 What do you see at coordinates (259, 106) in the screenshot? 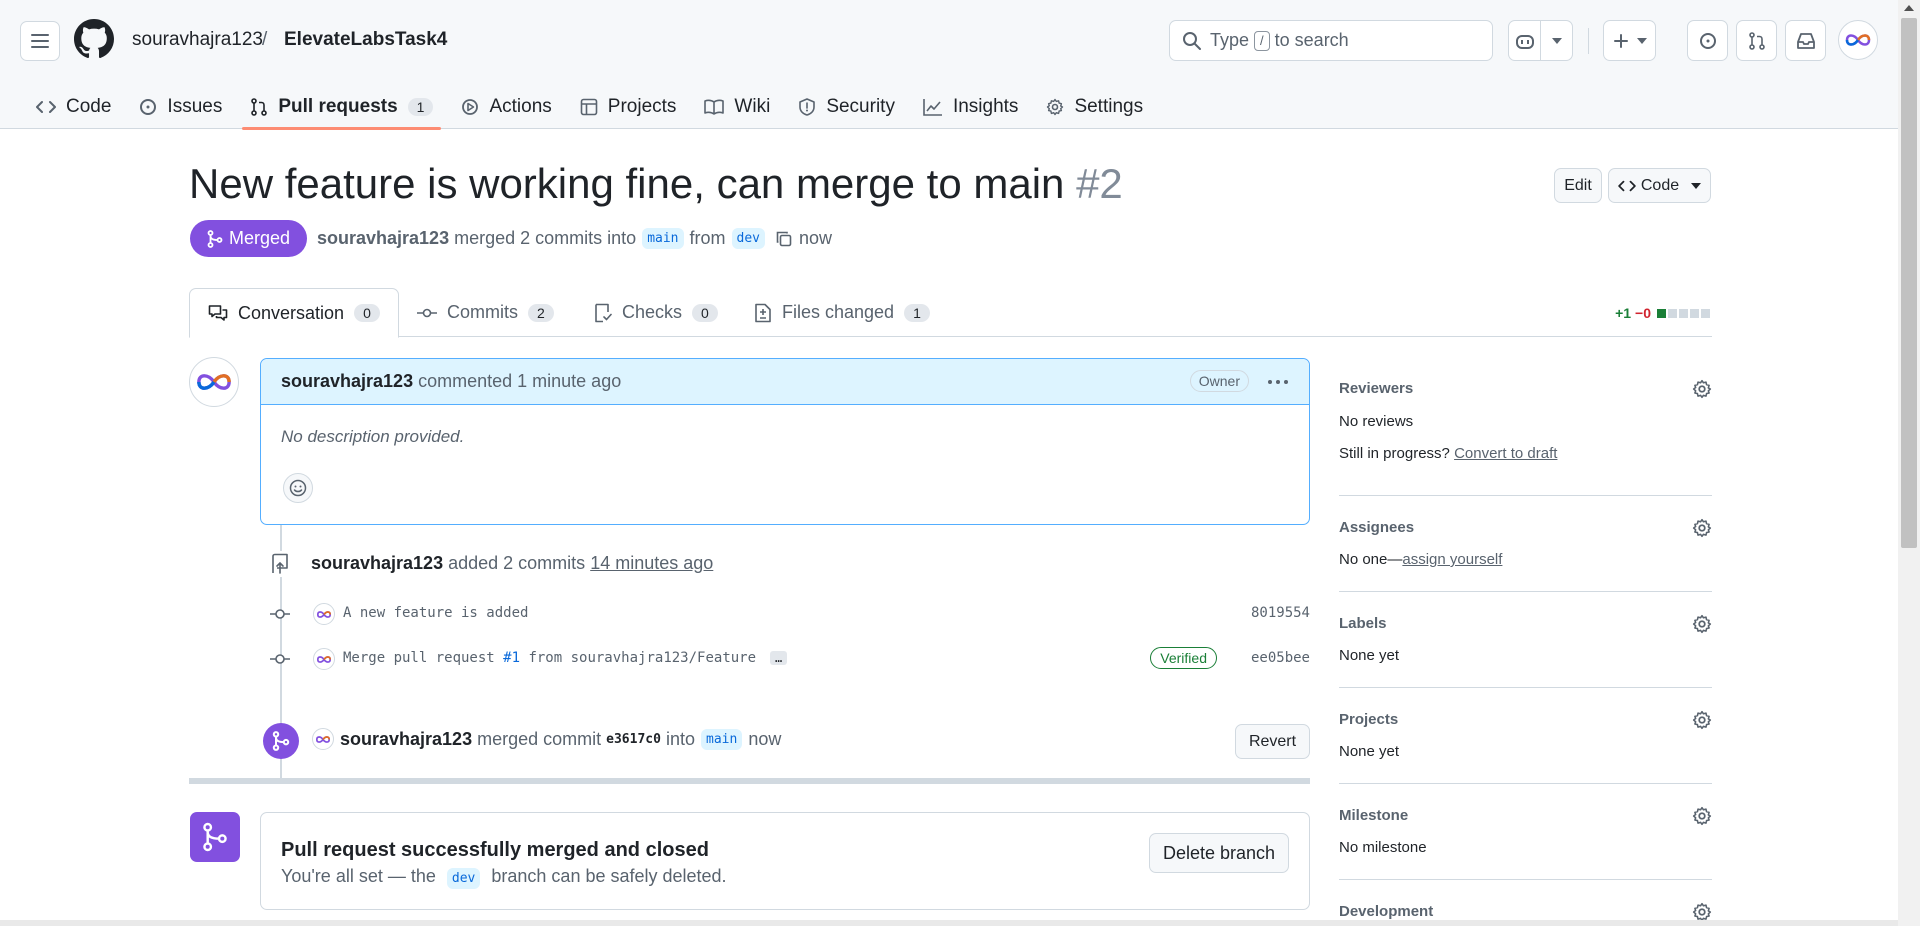
I see `pull-request-icon` at bounding box center [259, 106].